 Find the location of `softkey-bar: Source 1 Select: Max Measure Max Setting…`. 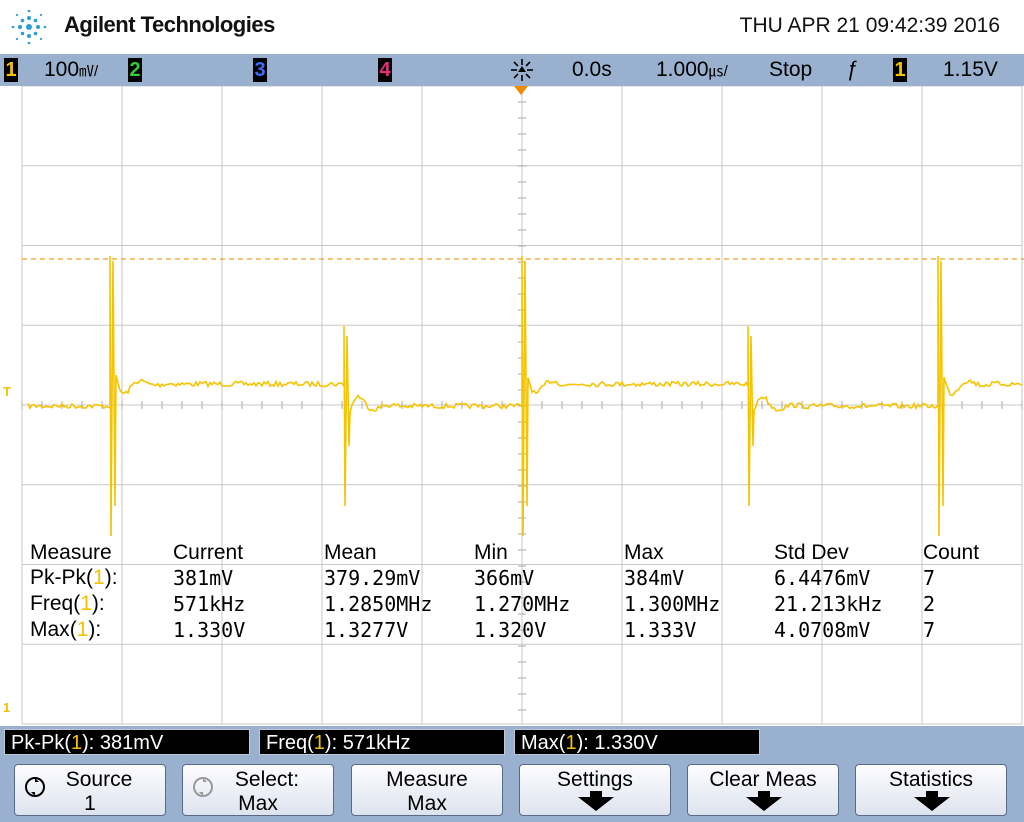

softkey-bar: Source 1 Select: Max Measure Max Setting… is located at coordinates (512, 790).